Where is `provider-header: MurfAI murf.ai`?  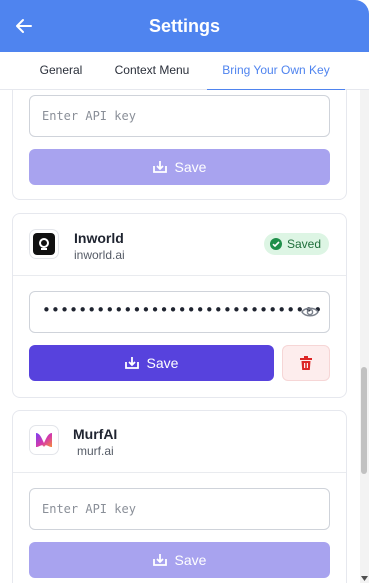
provider-header: MurfAI murf.ai is located at coordinates (179, 442).